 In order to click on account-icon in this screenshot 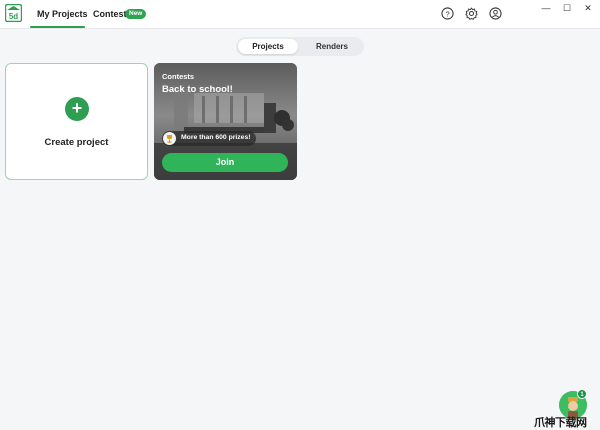, I will do `click(495, 13)`.